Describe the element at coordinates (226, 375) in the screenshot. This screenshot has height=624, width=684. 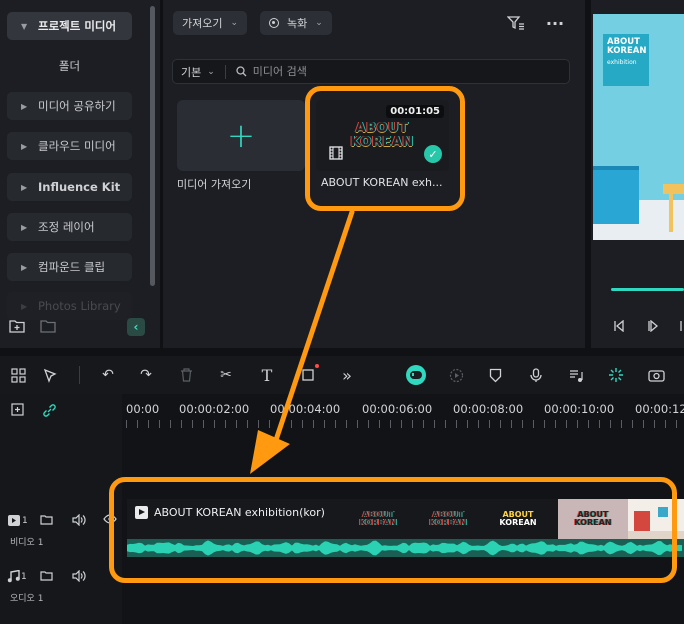
I see `scissors-icon: ✂` at that location.